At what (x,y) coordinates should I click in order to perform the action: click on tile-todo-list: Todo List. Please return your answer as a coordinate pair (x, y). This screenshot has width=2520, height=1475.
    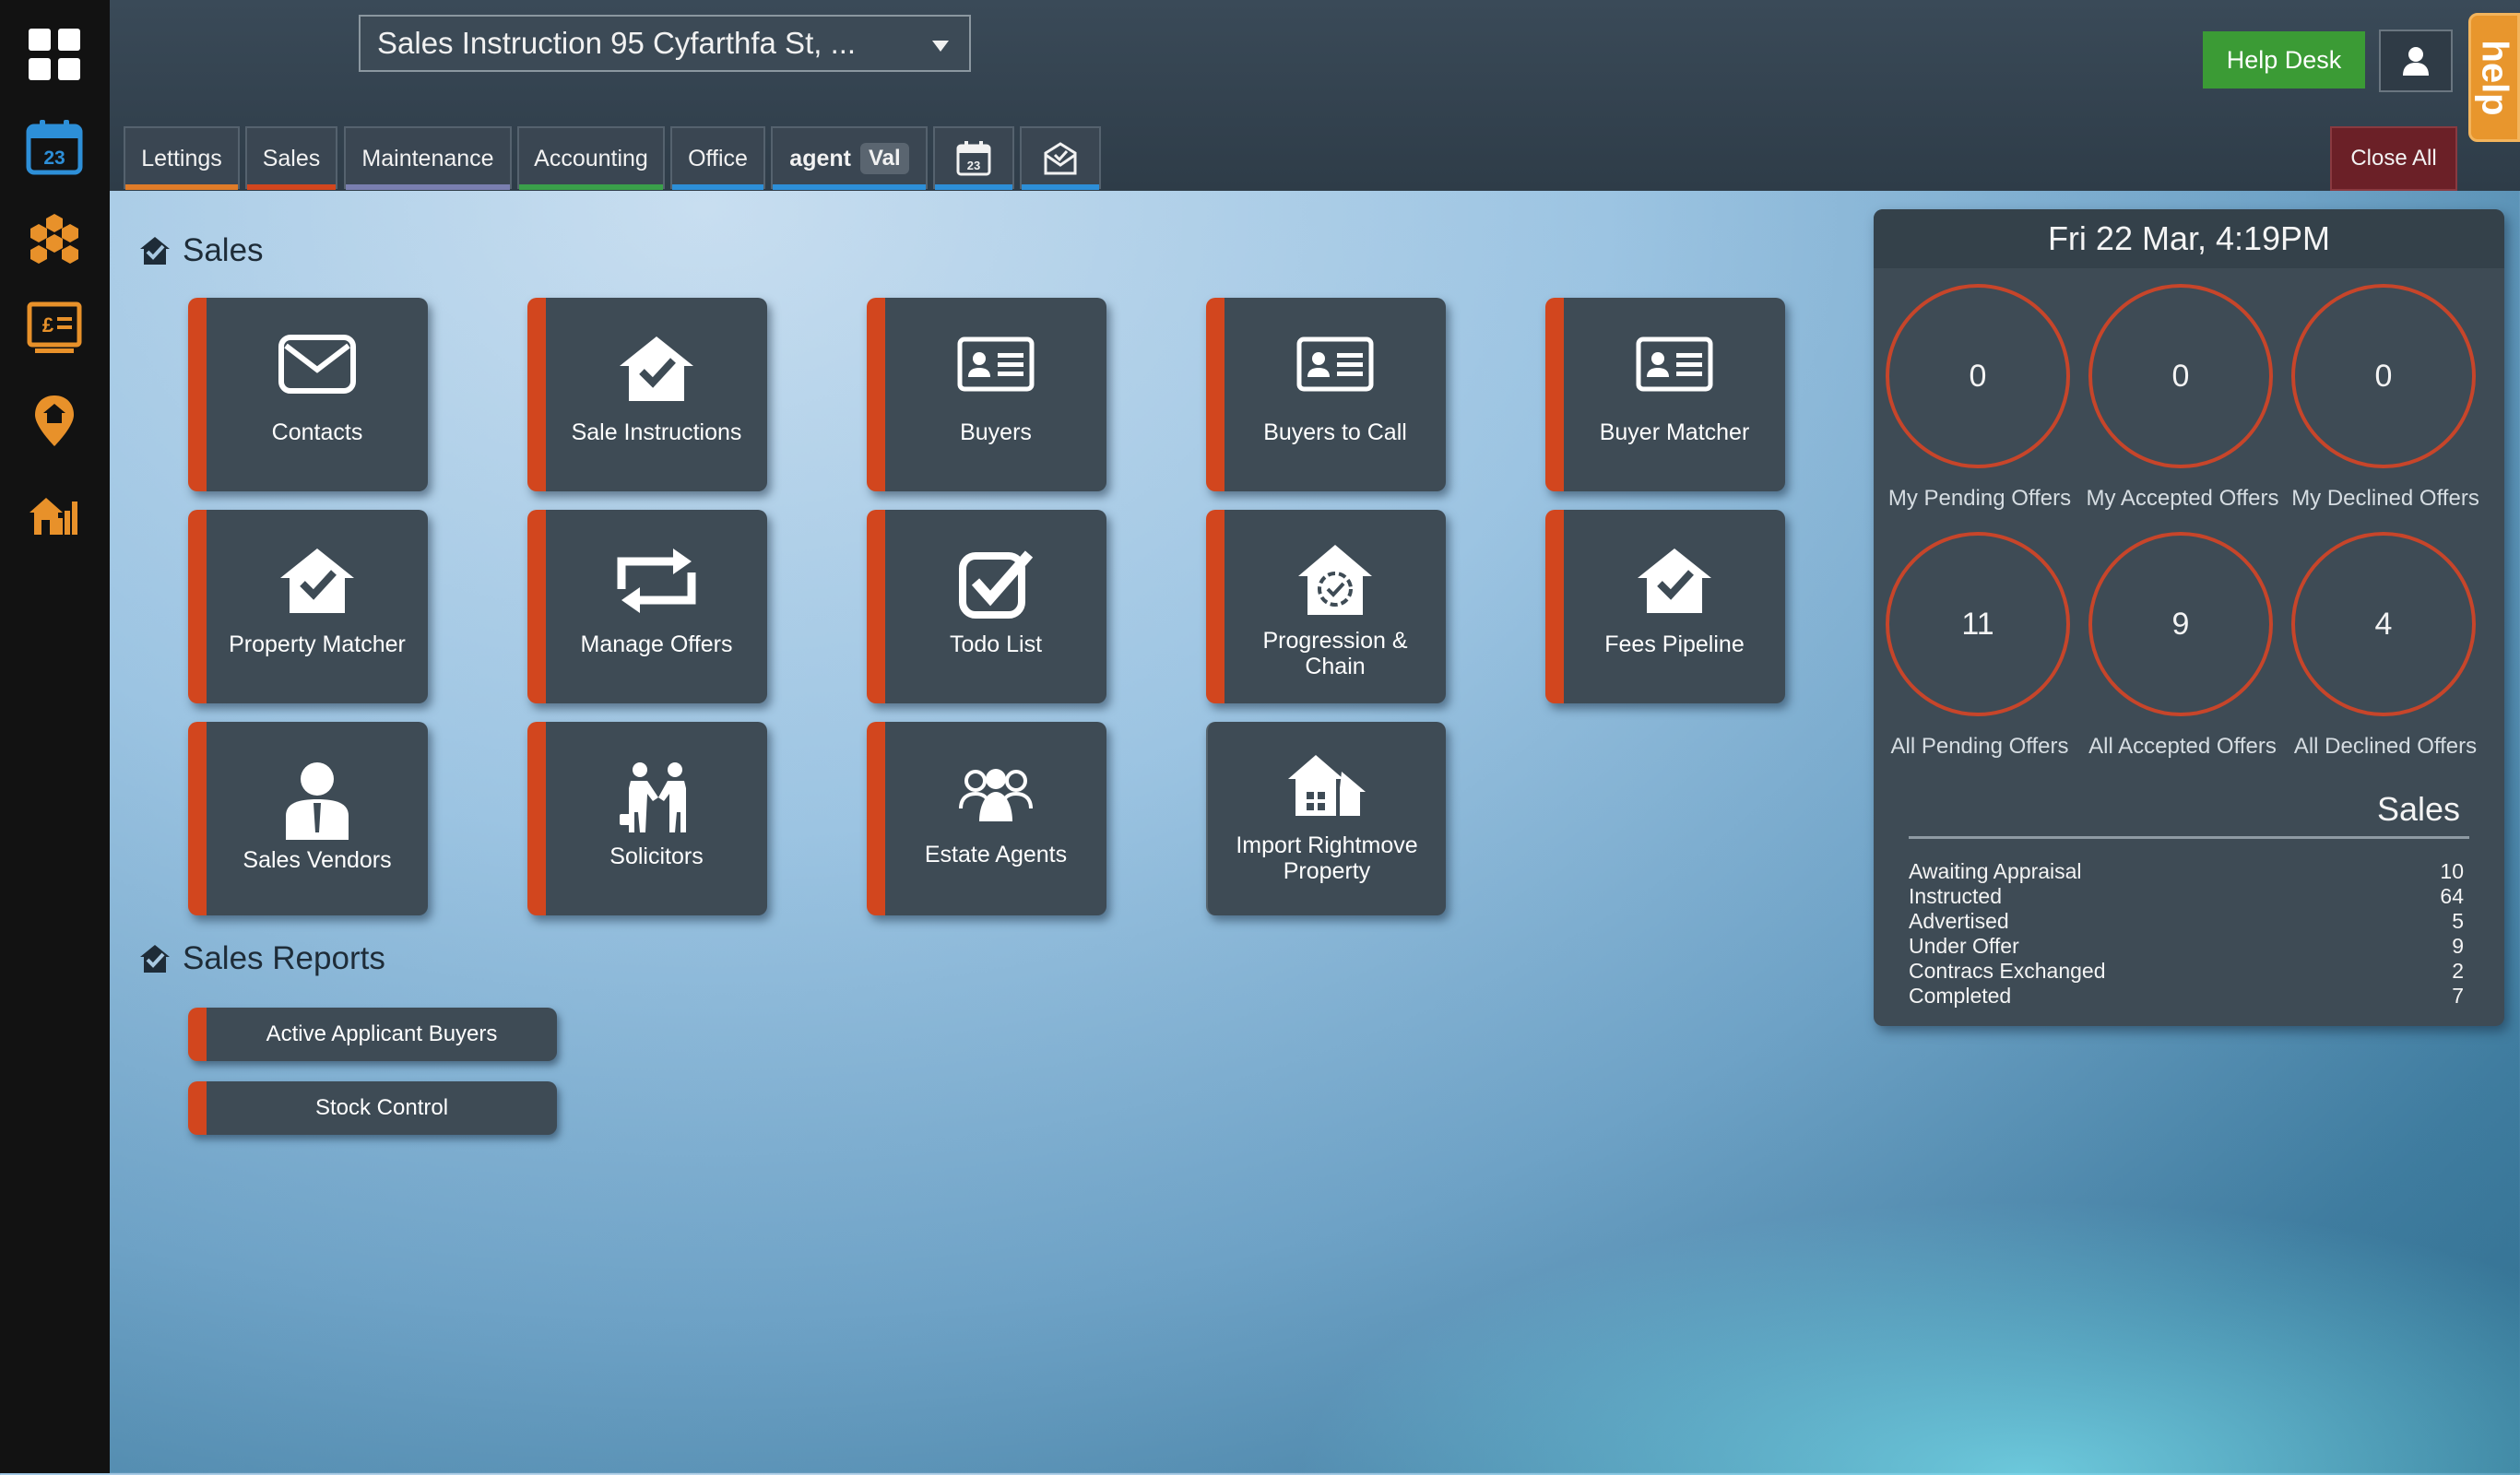
    Looking at the image, I should click on (986, 606).